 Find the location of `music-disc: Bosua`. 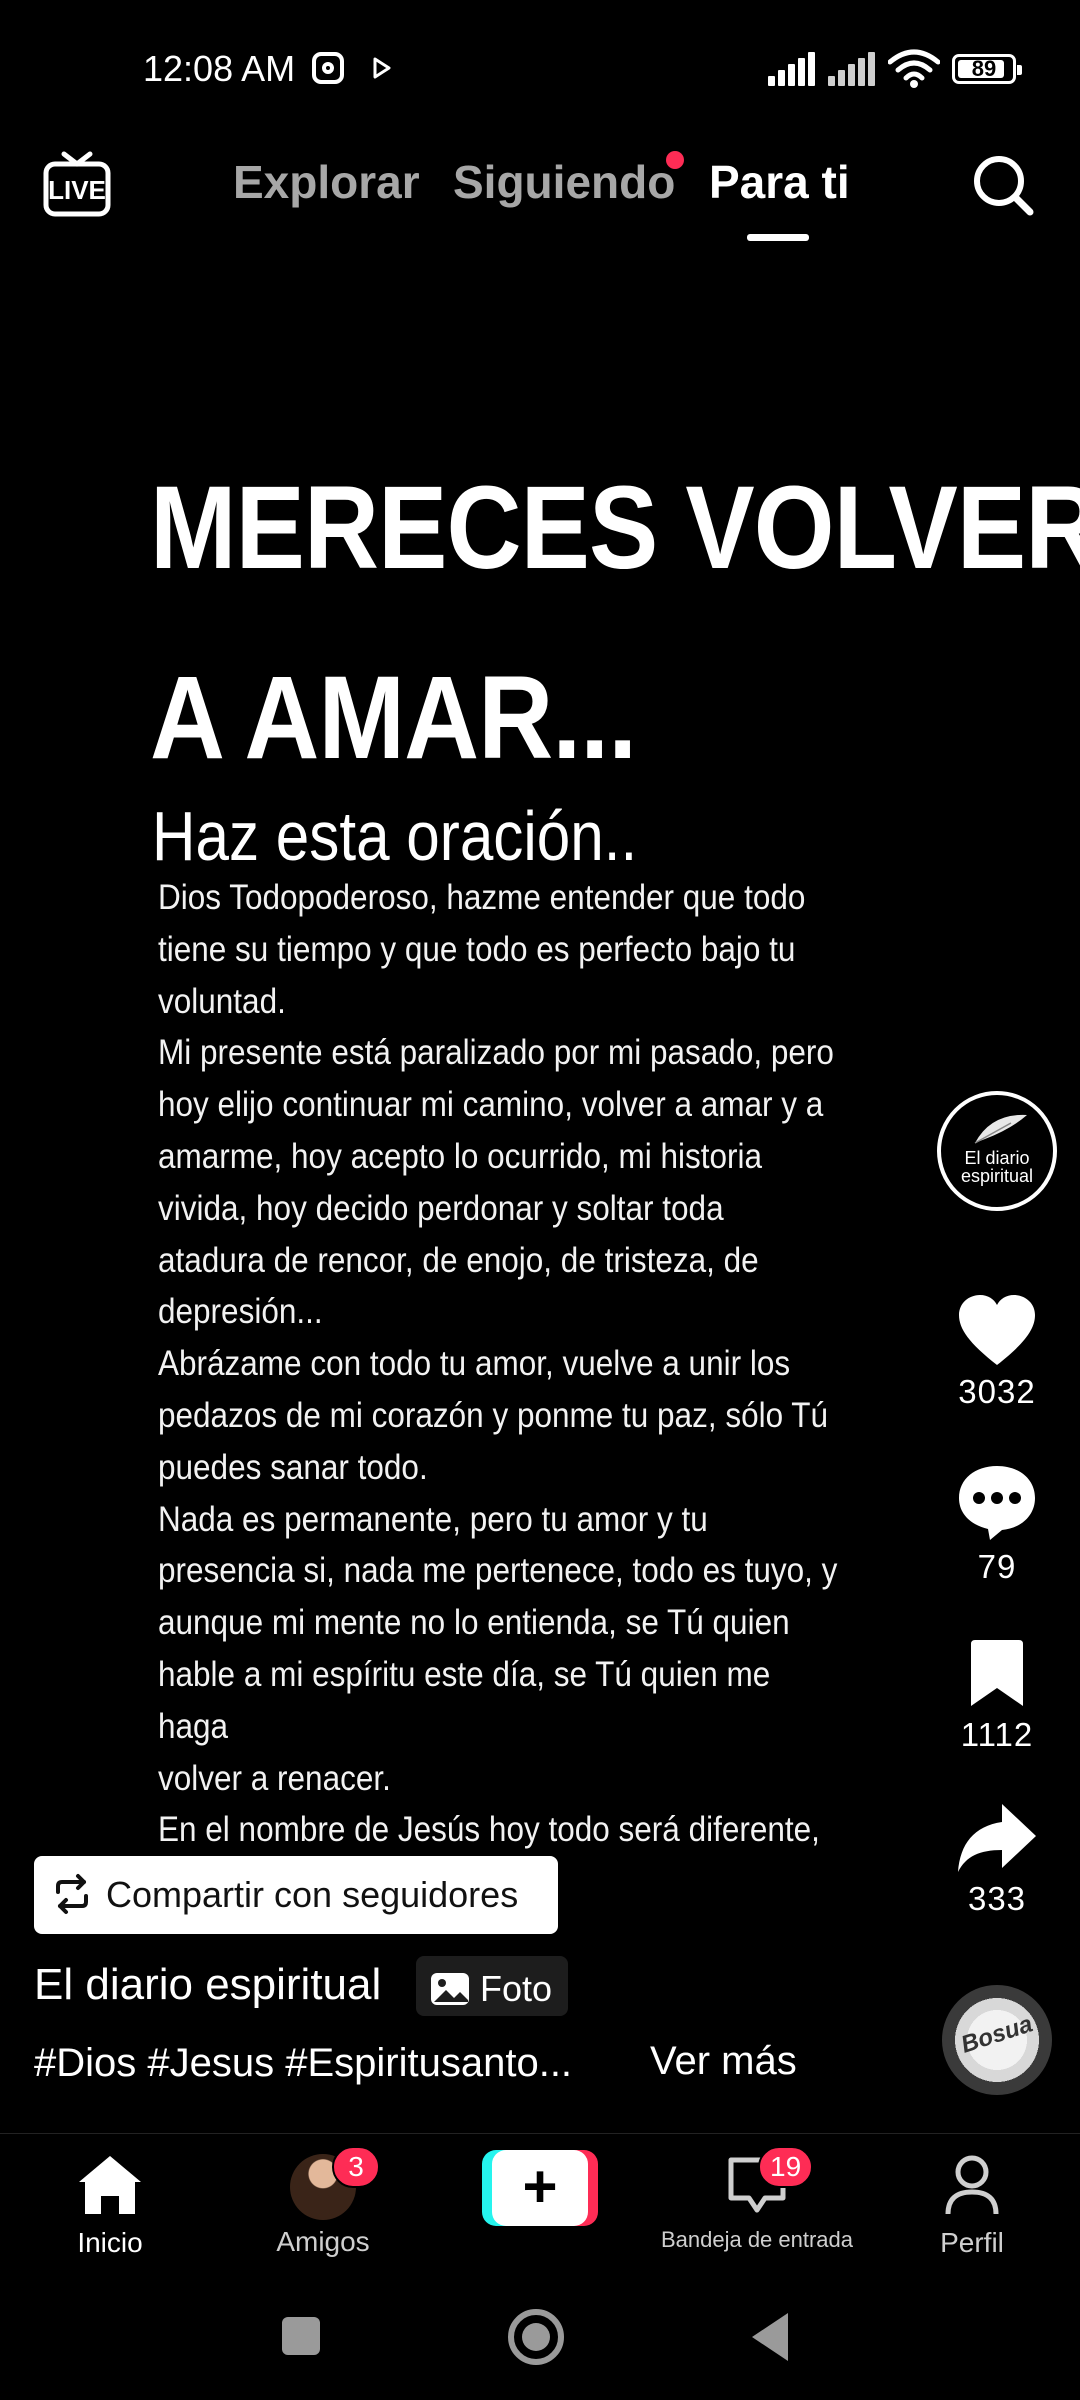

music-disc: Bosua is located at coordinates (997, 2040).